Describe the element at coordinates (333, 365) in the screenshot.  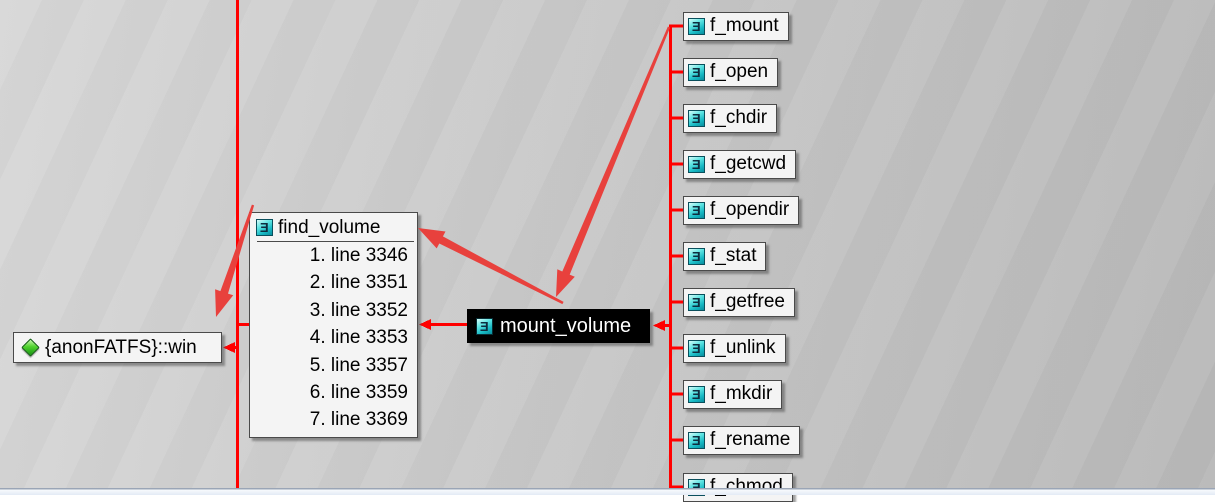
I see `reference-line-item: 5. line 3357` at that location.